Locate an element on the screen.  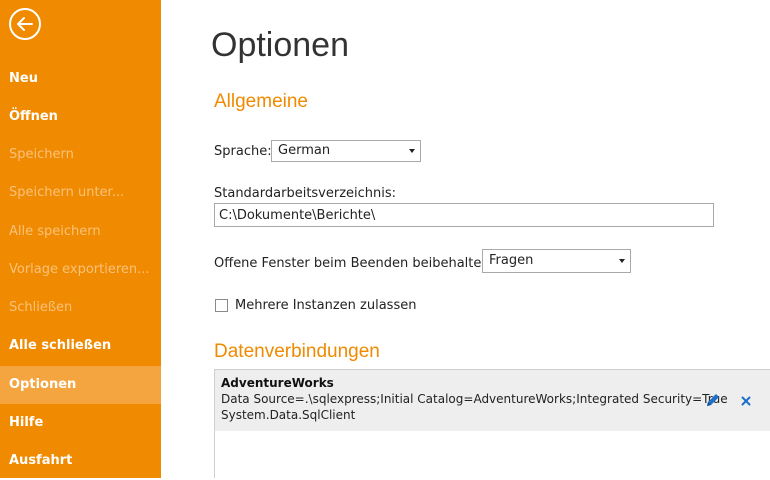
multi-instance-label: Mehrere Instanzen zulassen is located at coordinates (326, 305).